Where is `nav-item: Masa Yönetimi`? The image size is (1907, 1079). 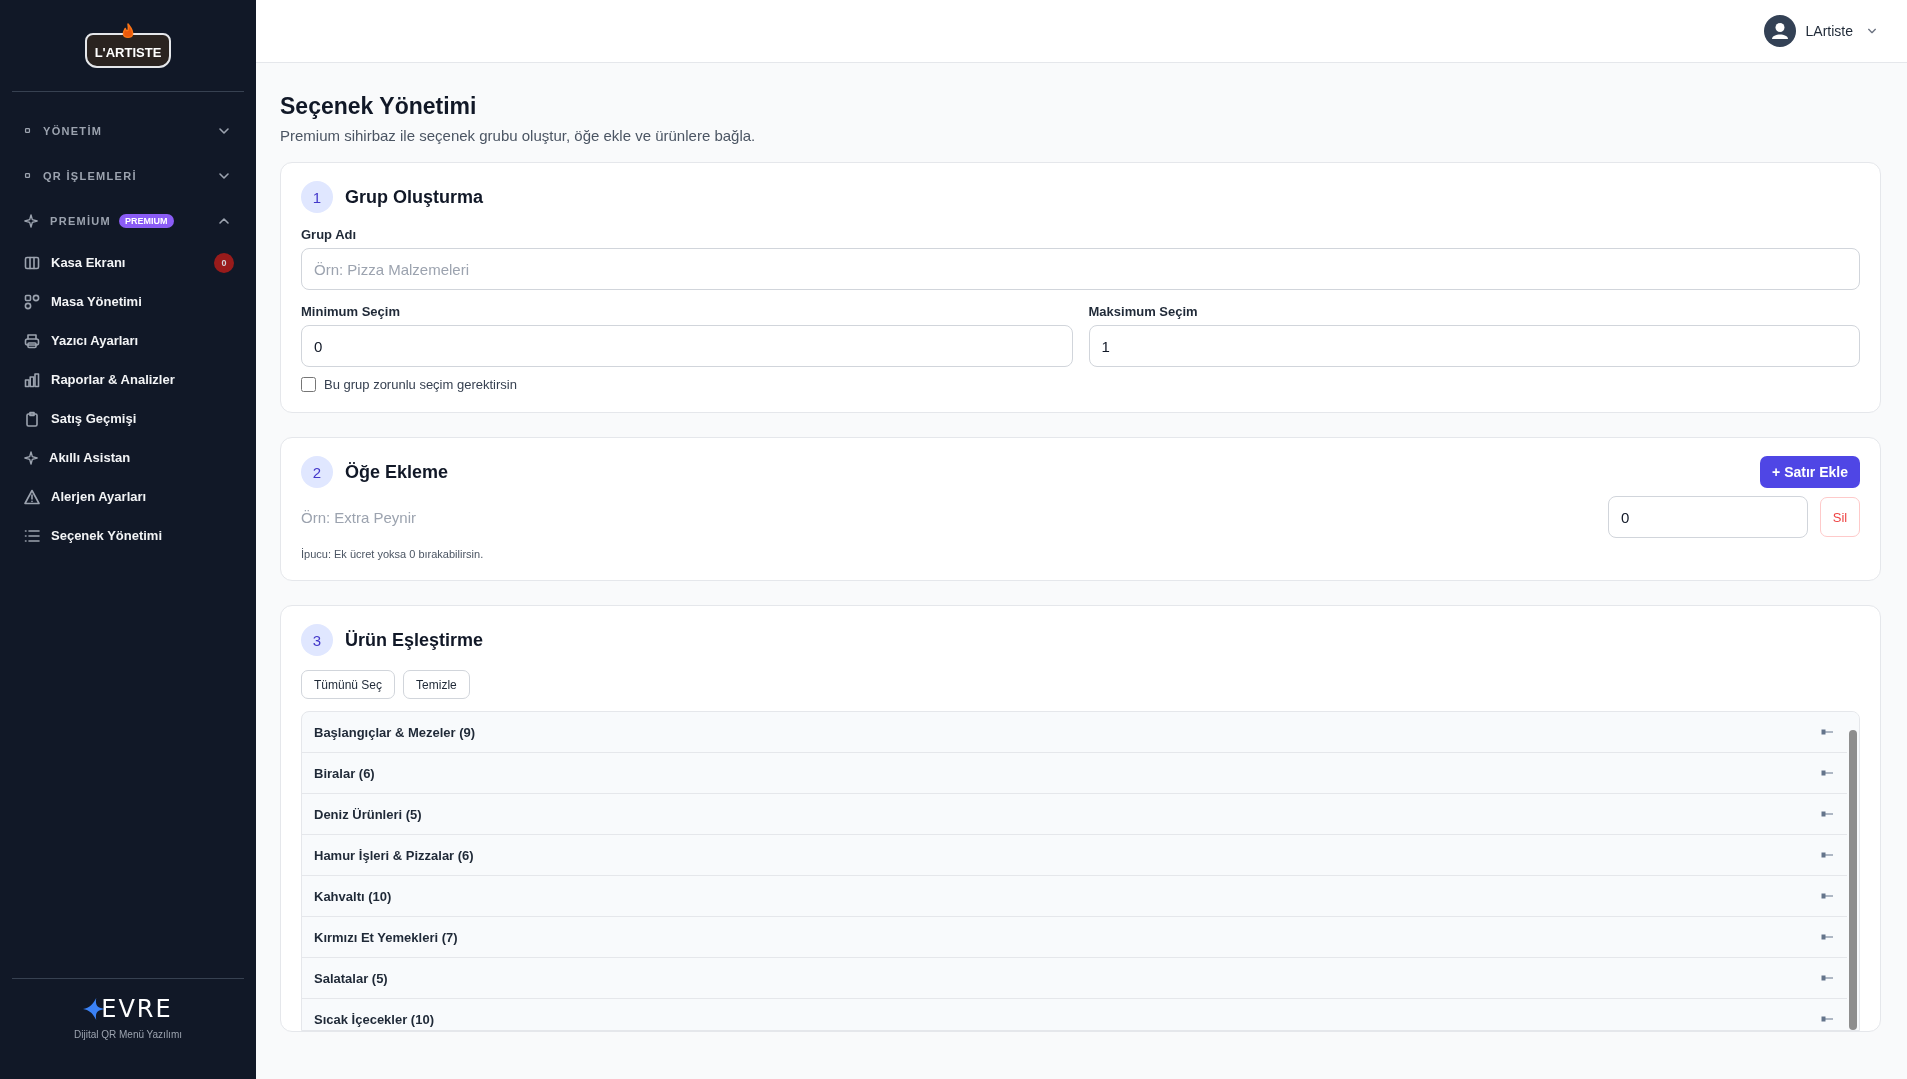 nav-item: Masa Yönetimi is located at coordinates (128, 301).